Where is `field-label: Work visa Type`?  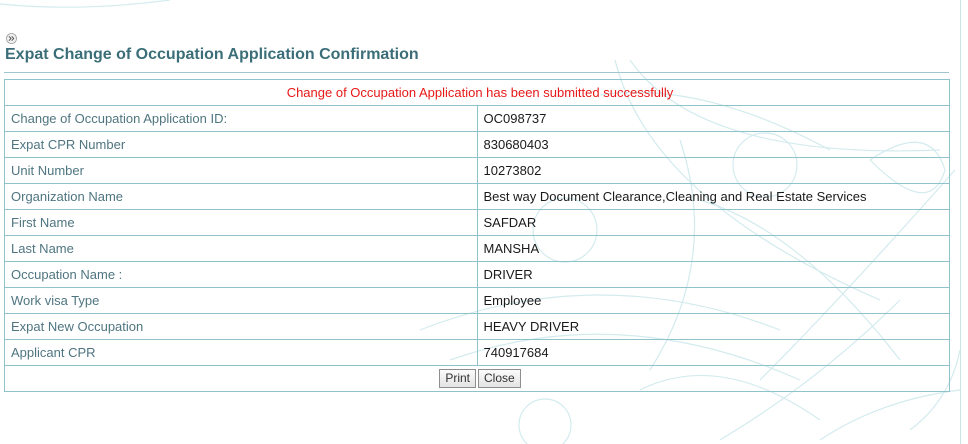 field-label: Work visa Type is located at coordinates (241, 300).